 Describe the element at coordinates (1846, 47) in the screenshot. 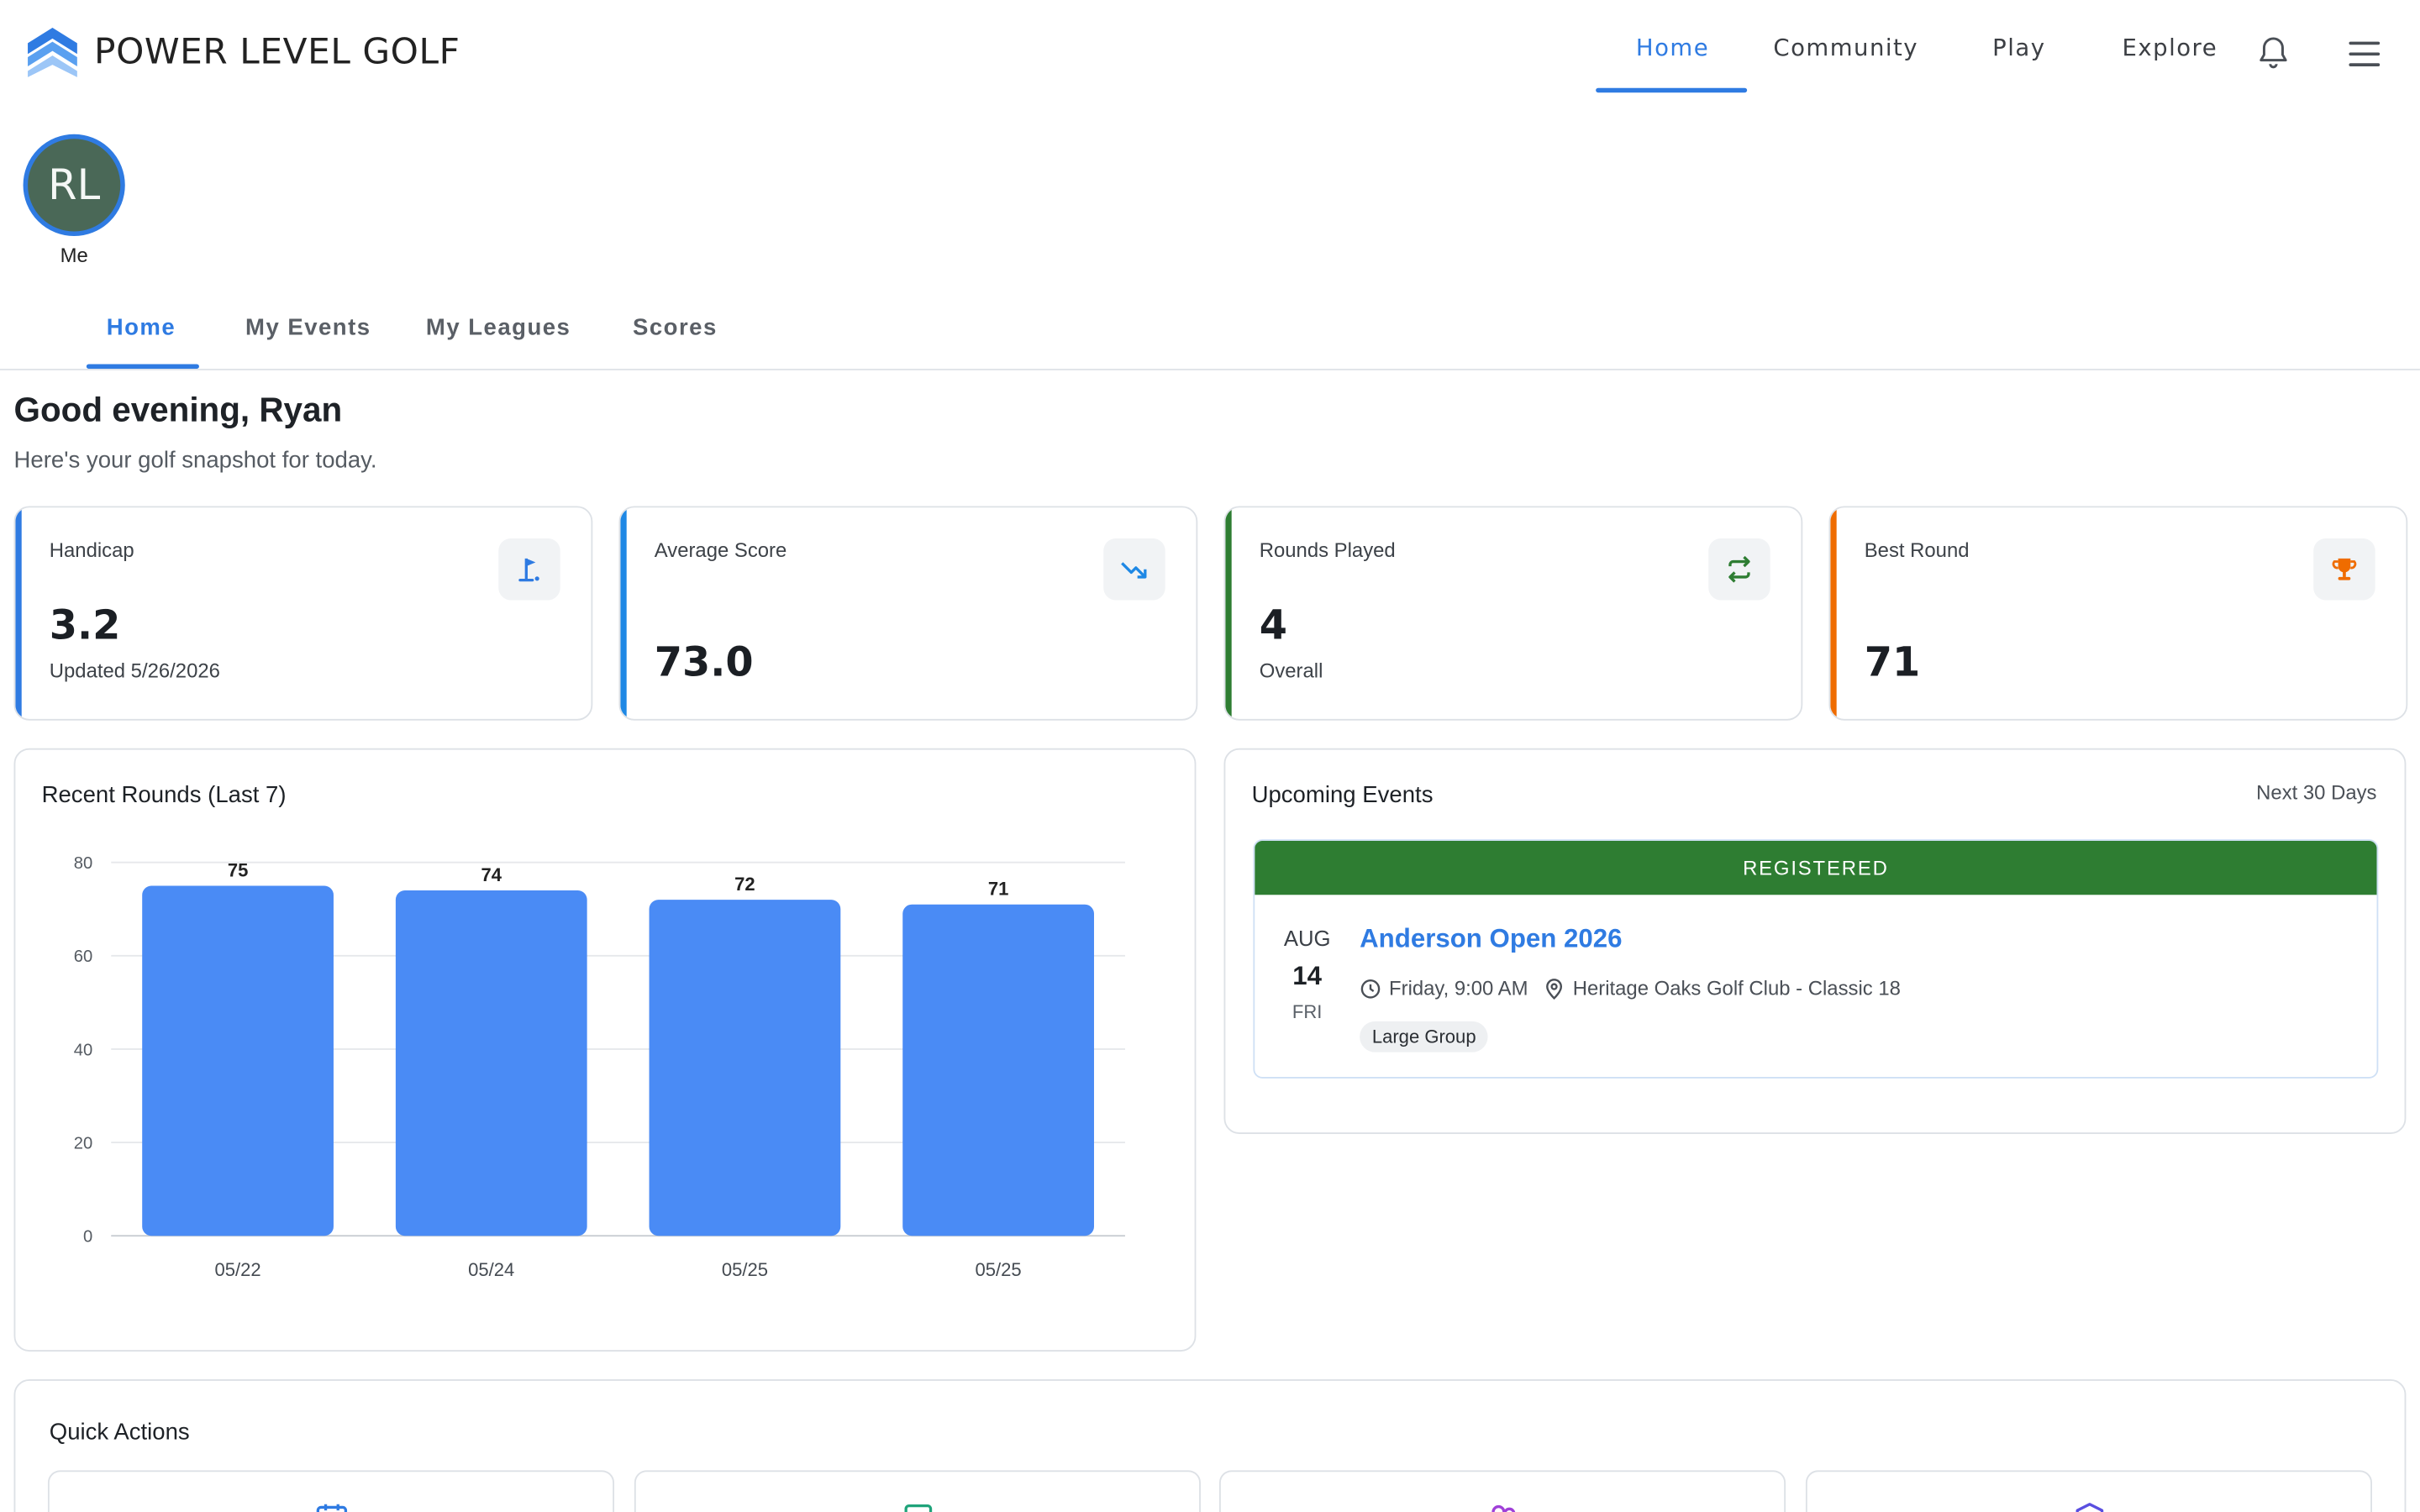

I see `nav-community: Community` at that location.